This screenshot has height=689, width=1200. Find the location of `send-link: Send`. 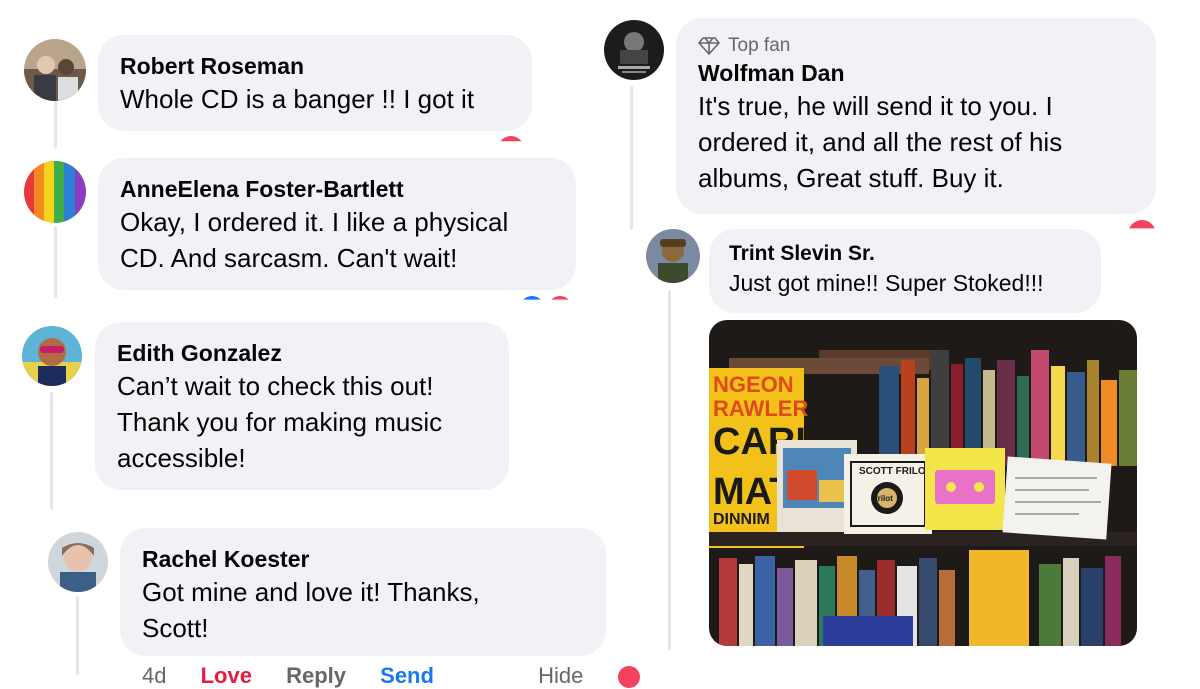

send-link: Send is located at coordinates (407, 675).